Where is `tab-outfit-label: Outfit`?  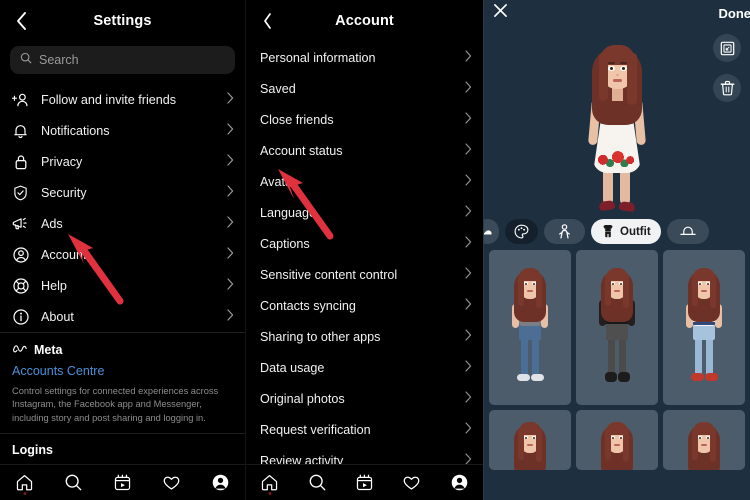 tab-outfit-label: Outfit is located at coordinates (635, 231).